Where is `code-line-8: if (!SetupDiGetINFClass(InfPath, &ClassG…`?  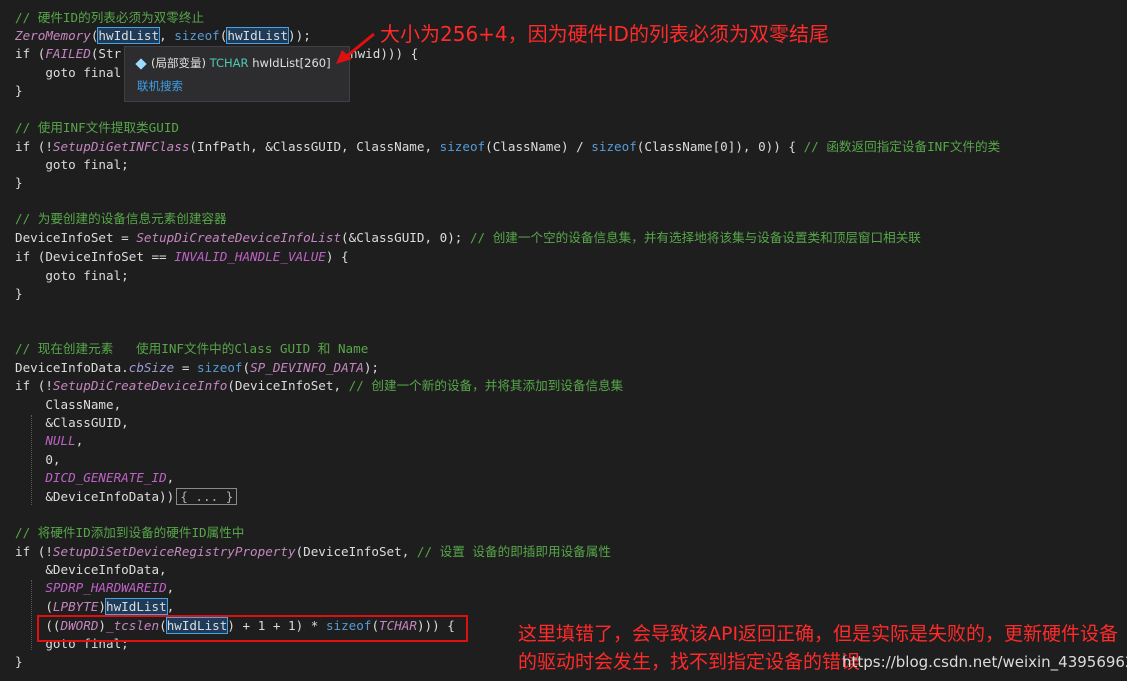
code-line-8: if (!SetupDiGetINFClass(InfPath, &ClassG… is located at coordinates (507, 147).